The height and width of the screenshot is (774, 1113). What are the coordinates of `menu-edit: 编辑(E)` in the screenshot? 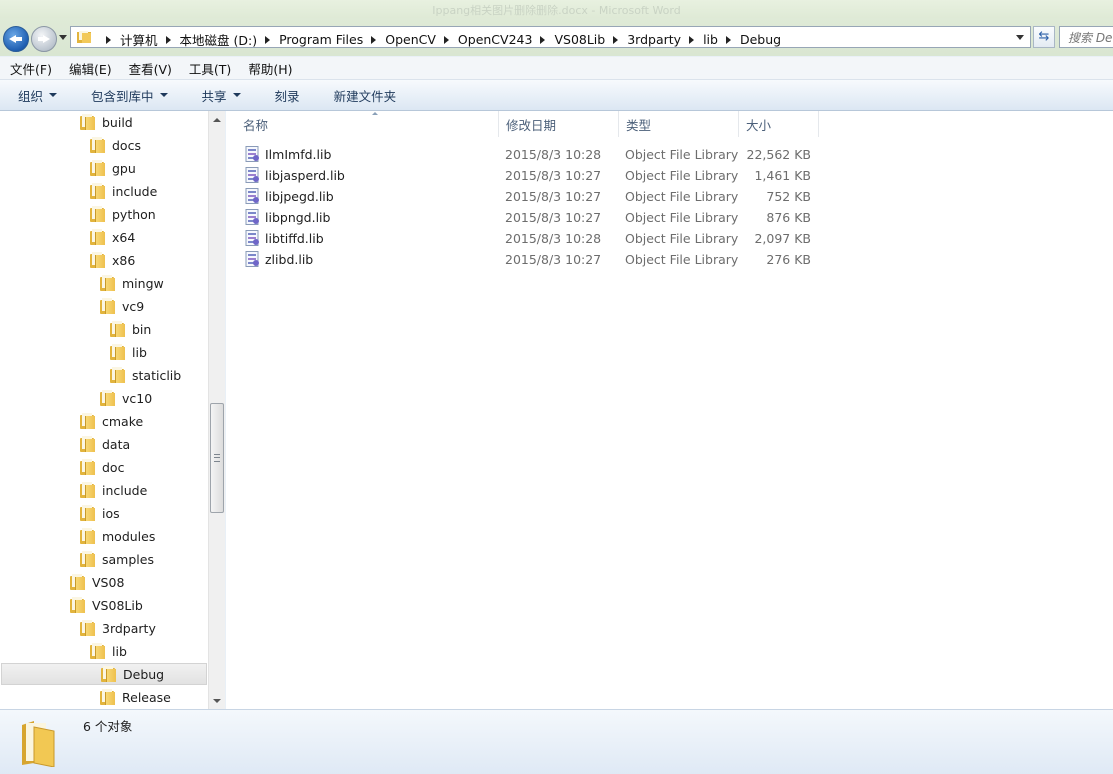 It's located at (89, 68).